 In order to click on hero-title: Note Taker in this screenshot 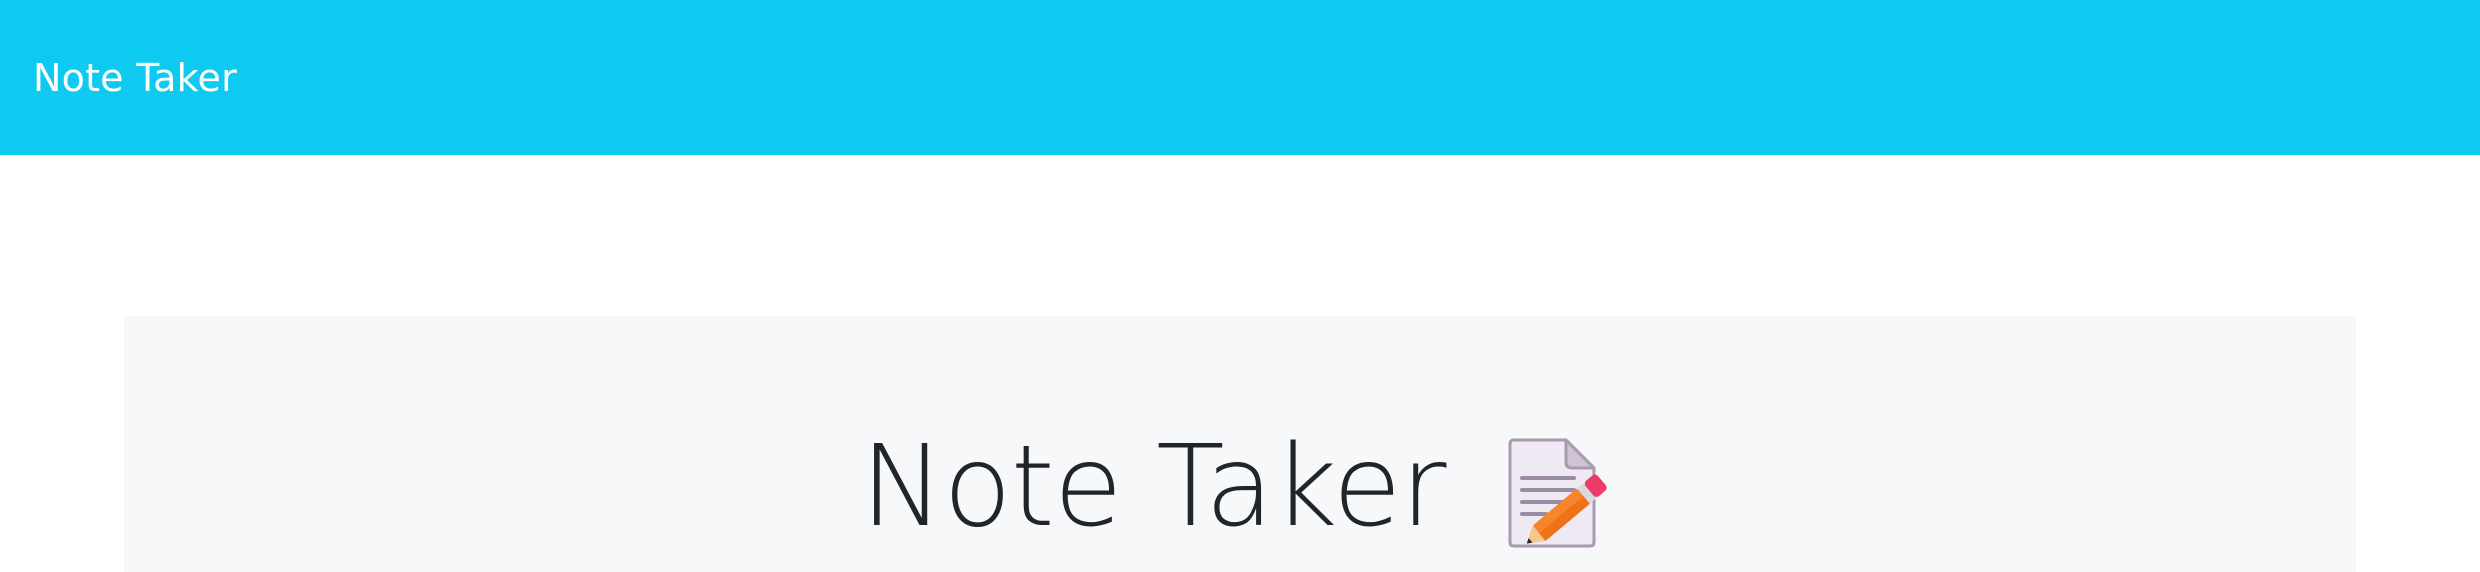, I will do `click(1153, 487)`.